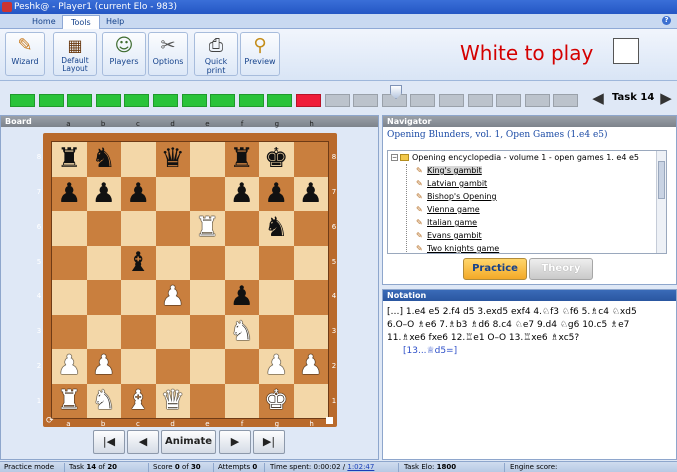  What do you see at coordinates (103, 400) in the screenshot?
I see `square-b1: ♞` at bounding box center [103, 400].